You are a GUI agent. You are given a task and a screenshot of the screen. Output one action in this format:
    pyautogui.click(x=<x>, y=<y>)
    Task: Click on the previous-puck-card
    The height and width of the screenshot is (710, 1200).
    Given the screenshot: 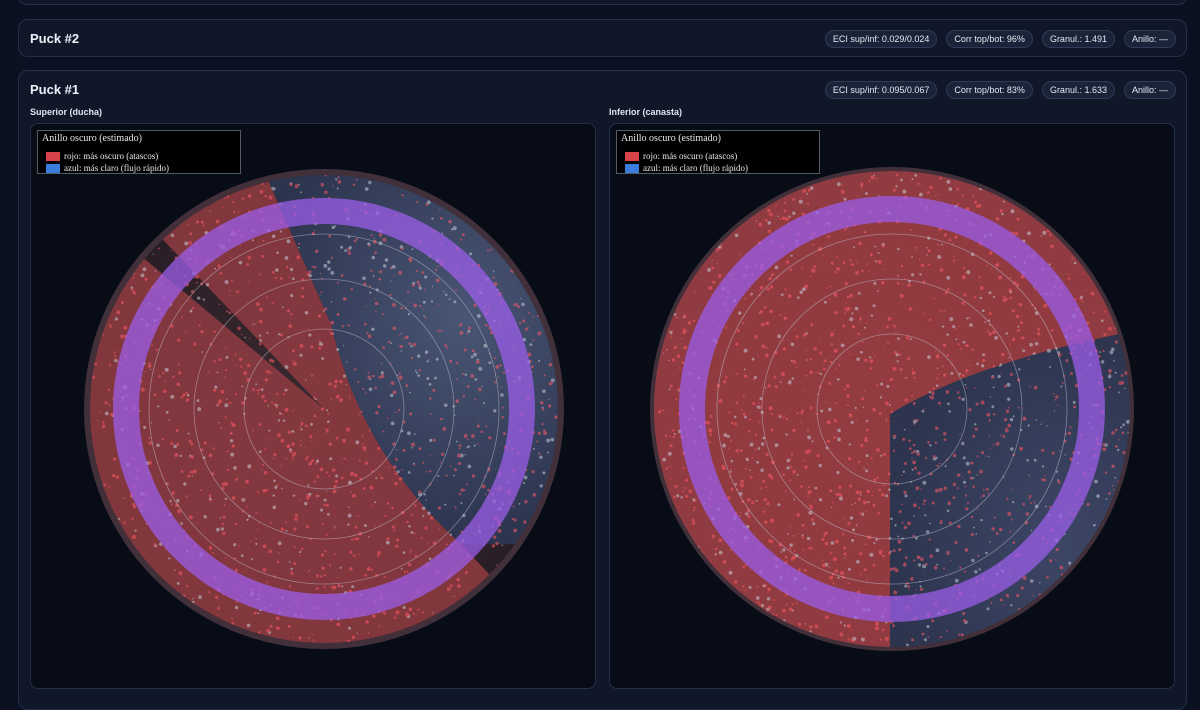 What is the action you would take?
    pyautogui.click(x=602, y=2)
    